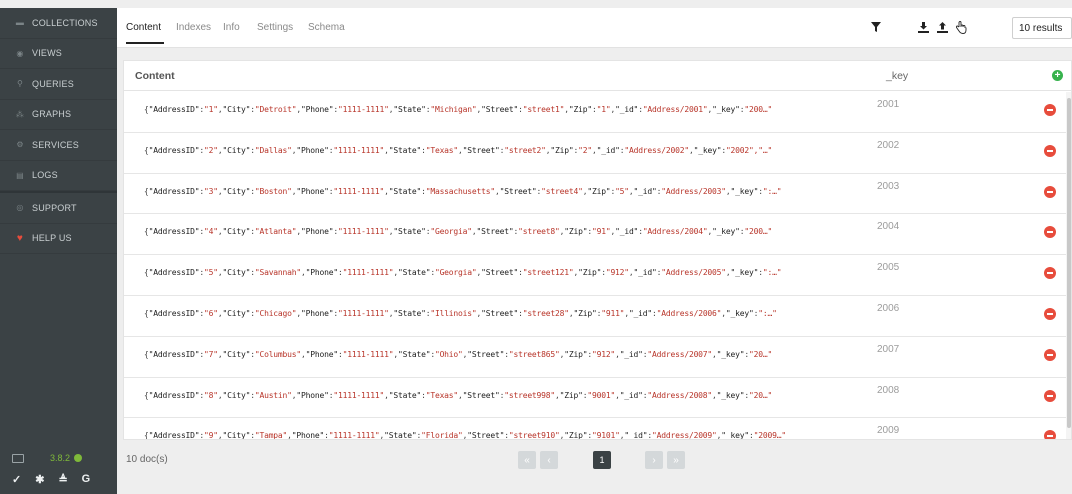  What do you see at coordinates (16, 479) in the screenshot?
I see `twitter-icon: ✓` at bounding box center [16, 479].